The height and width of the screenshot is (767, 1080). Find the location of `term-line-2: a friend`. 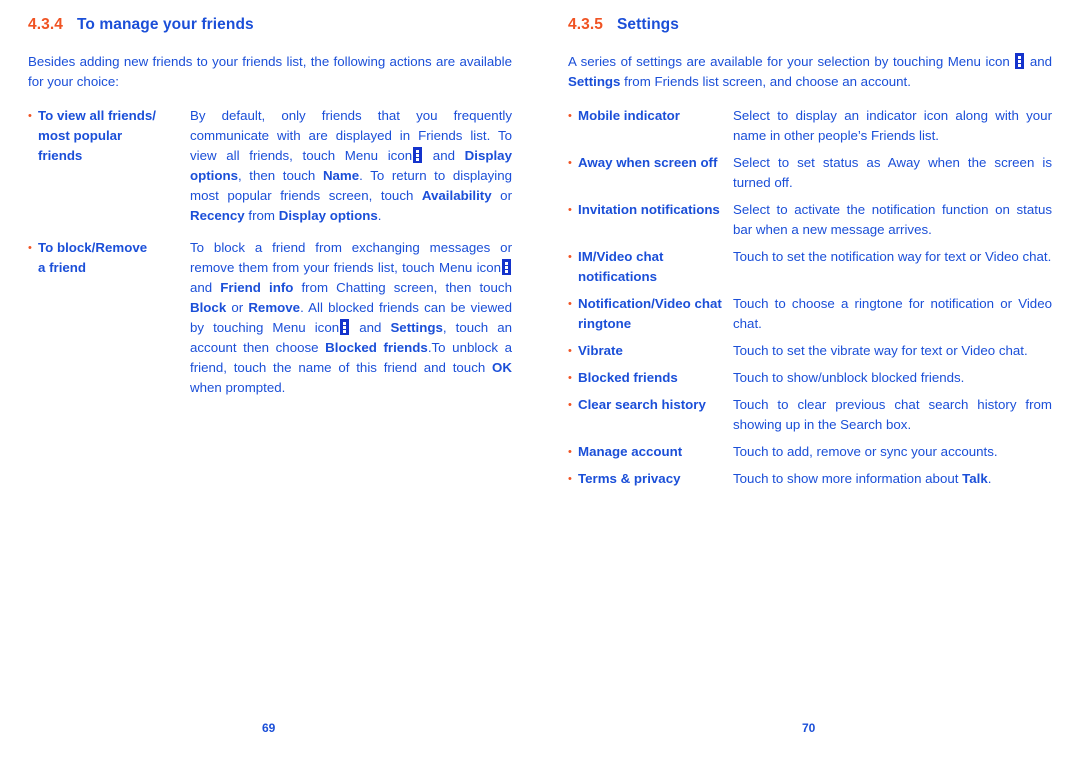

term-line-2: a friend is located at coordinates (62, 267).